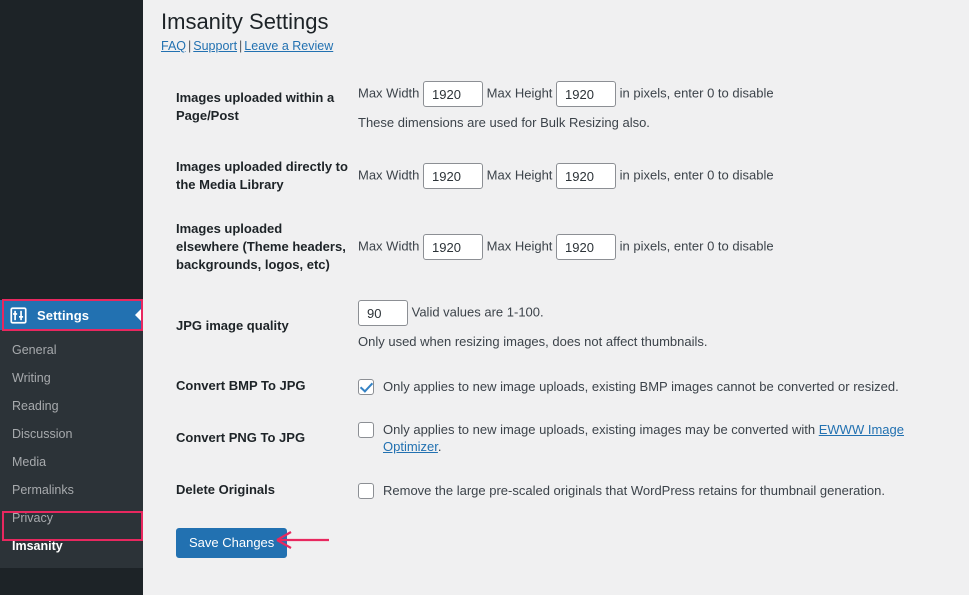 The width and height of the screenshot is (969, 595). Describe the element at coordinates (71, 518) in the screenshot. I see `sidebar-item-privacy: Privacy` at that location.